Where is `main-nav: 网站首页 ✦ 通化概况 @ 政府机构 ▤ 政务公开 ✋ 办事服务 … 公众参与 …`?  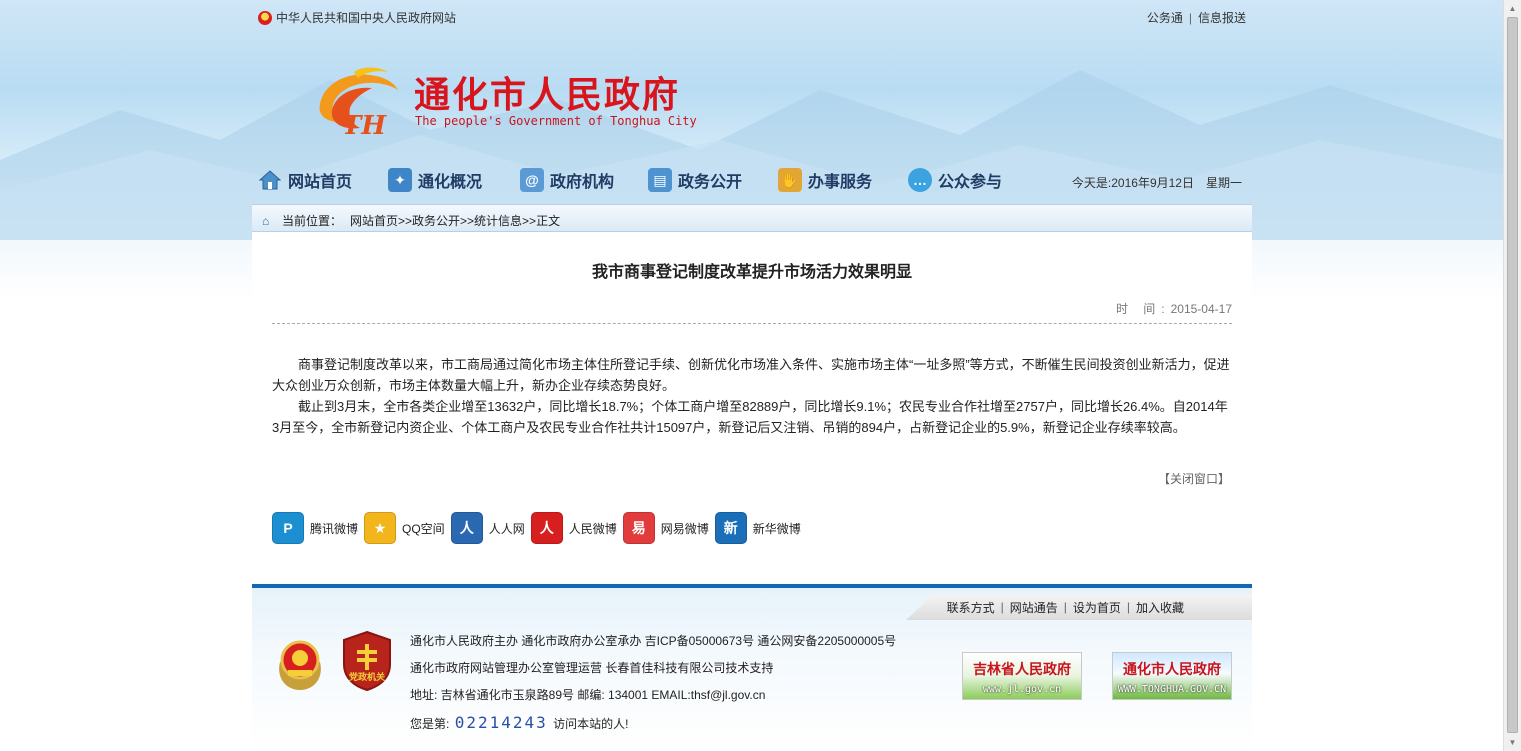 main-nav: 网站首页 ✦ 通化概况 @ 政府机构 ▤ 政务公开 ✋ 办事服务 … 公众参与 … is located at coordinates (752, 181).